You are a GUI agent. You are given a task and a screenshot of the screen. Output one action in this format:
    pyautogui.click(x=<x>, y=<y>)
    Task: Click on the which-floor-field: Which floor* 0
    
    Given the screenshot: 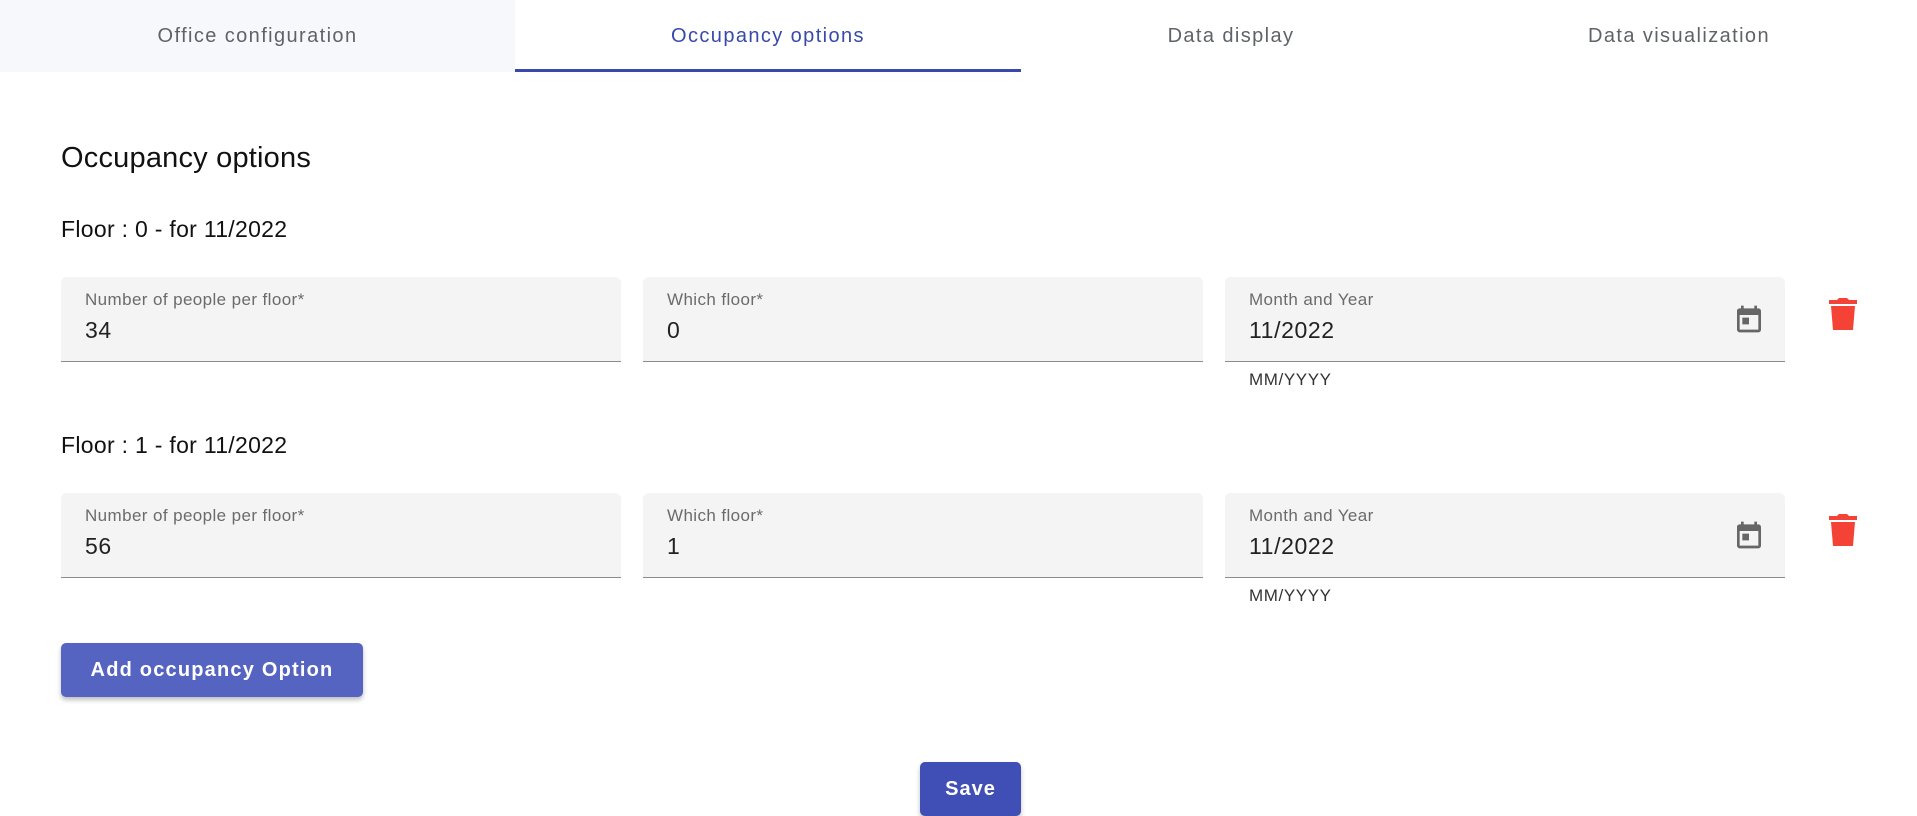 What is the action you would take?
    pyautogui.click(x=923, y=319)
    